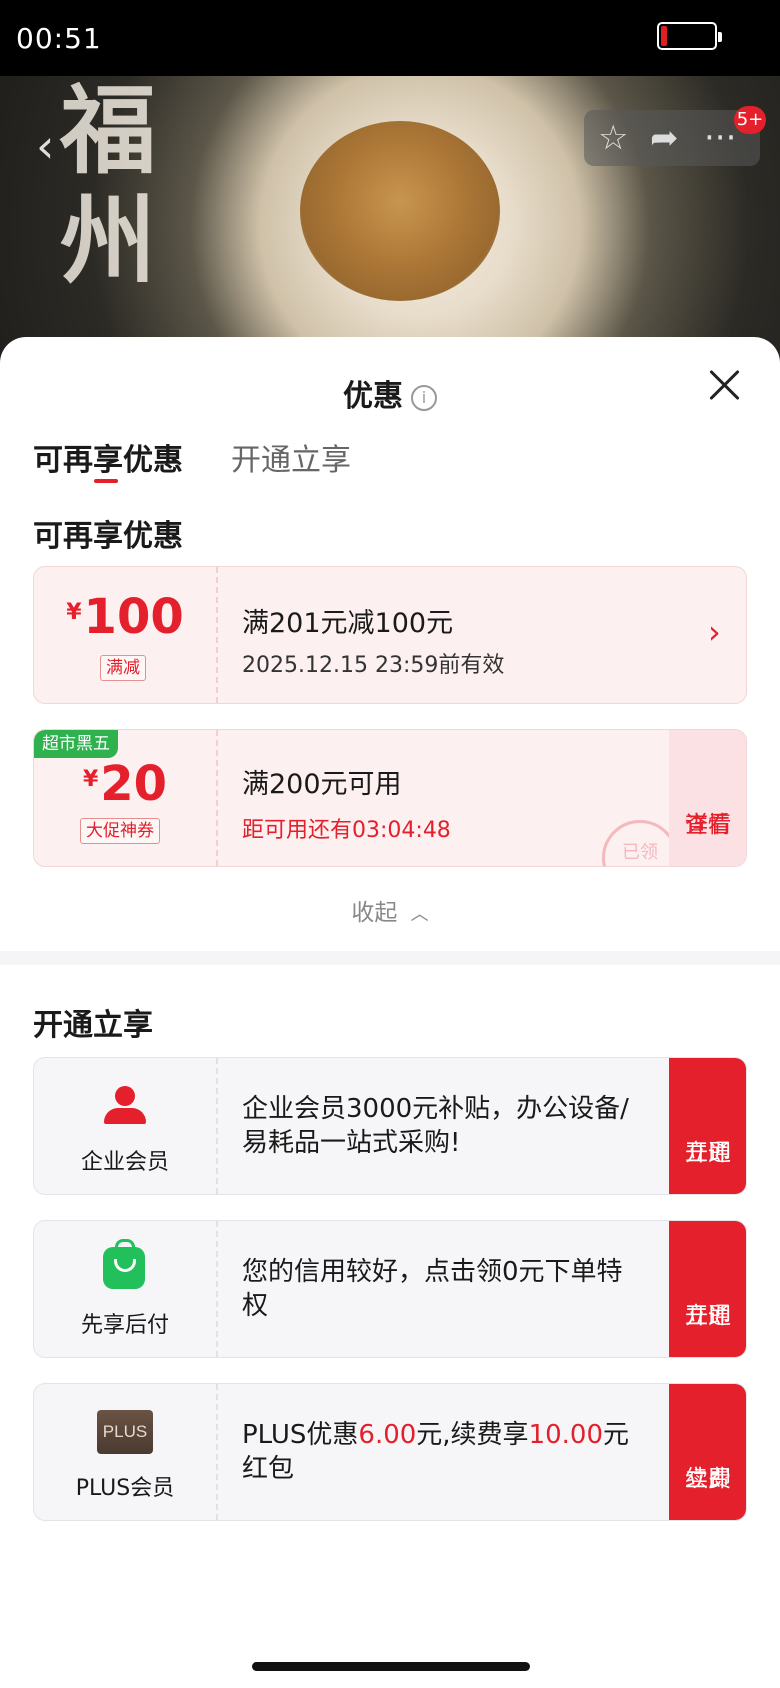  I want to click on section-title-available: 可再享优惠, so click(108, 536).